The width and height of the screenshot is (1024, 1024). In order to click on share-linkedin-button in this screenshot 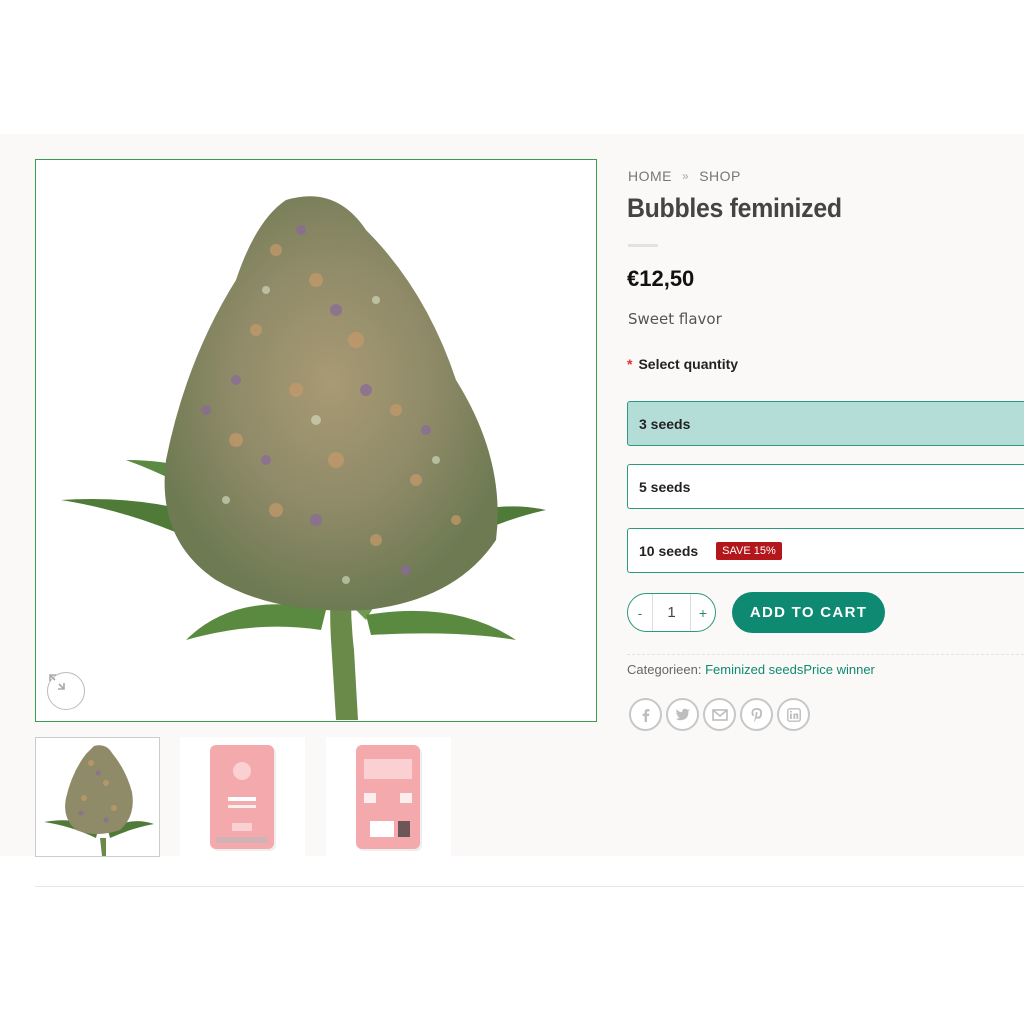, I will do `click(793, 714)`.